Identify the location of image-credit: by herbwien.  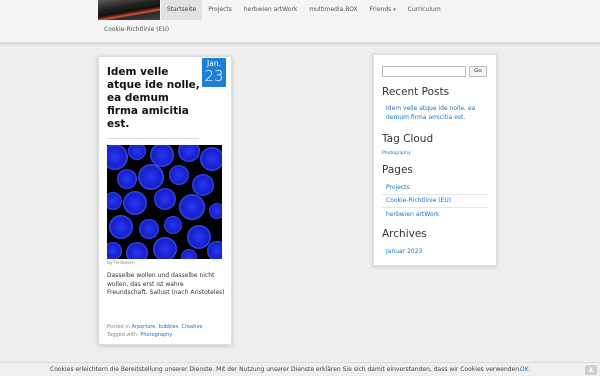
(121, 263).